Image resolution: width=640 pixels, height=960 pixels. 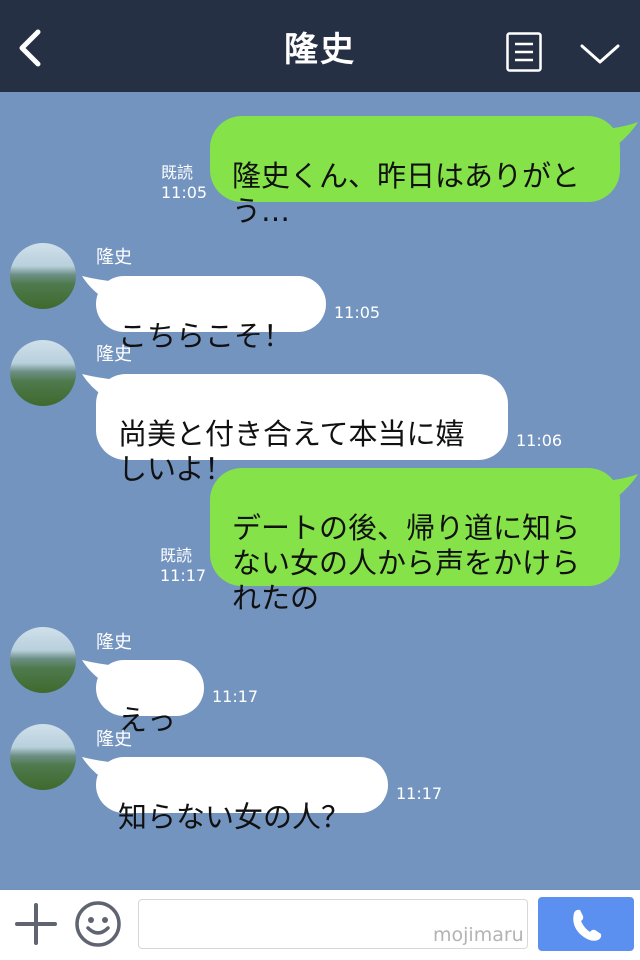 I want to click on collapse-button, so click(x=600, y=53).